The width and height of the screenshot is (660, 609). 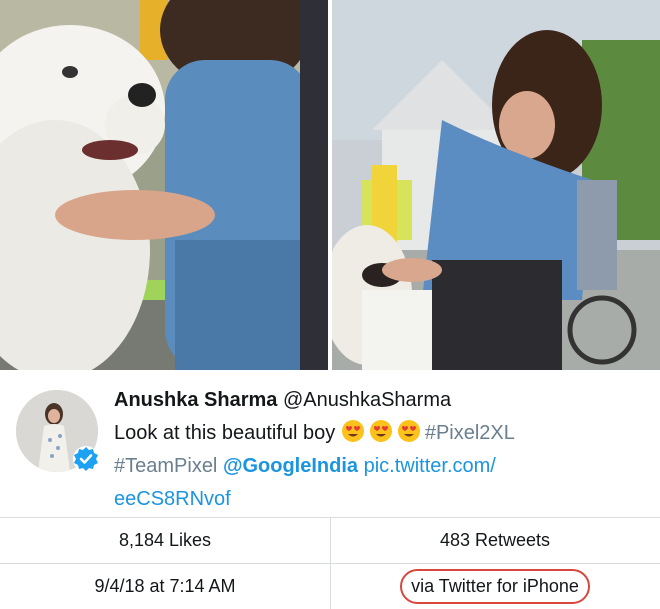 I want to click on tweet-source: via Twitter for iPhone, so click(x=495, y=586).